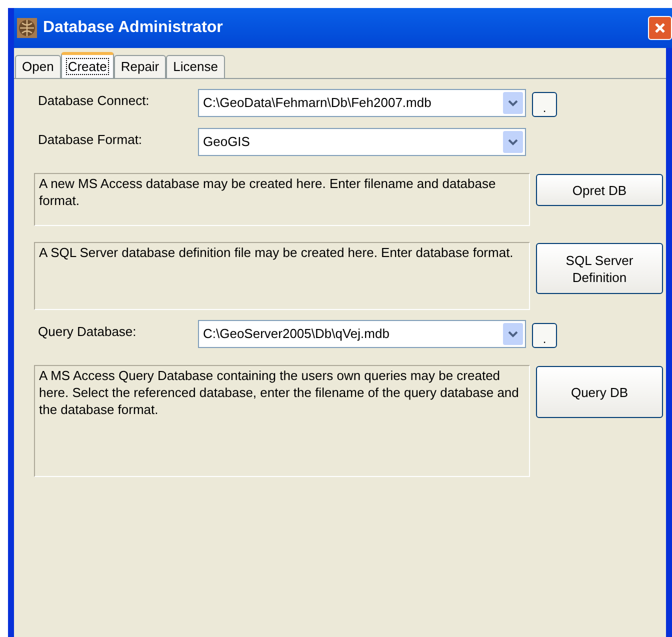 The height and width of the screenshot is (637, 672). Describe the element at coordinates (599, 268) in the screenshot. I see `action-button: SQL Server Definition` at that location.